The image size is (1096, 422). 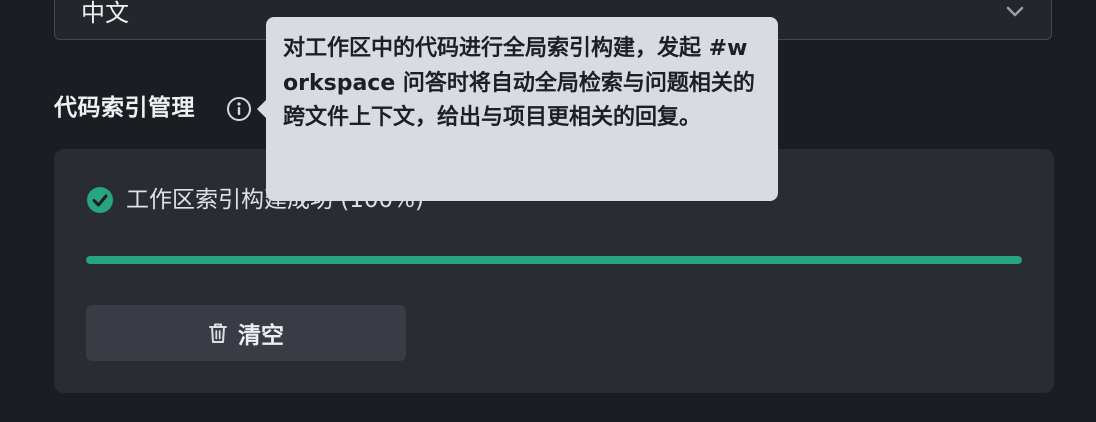 I want to click on language-select-value: 中文, so click(x=105, y=13).